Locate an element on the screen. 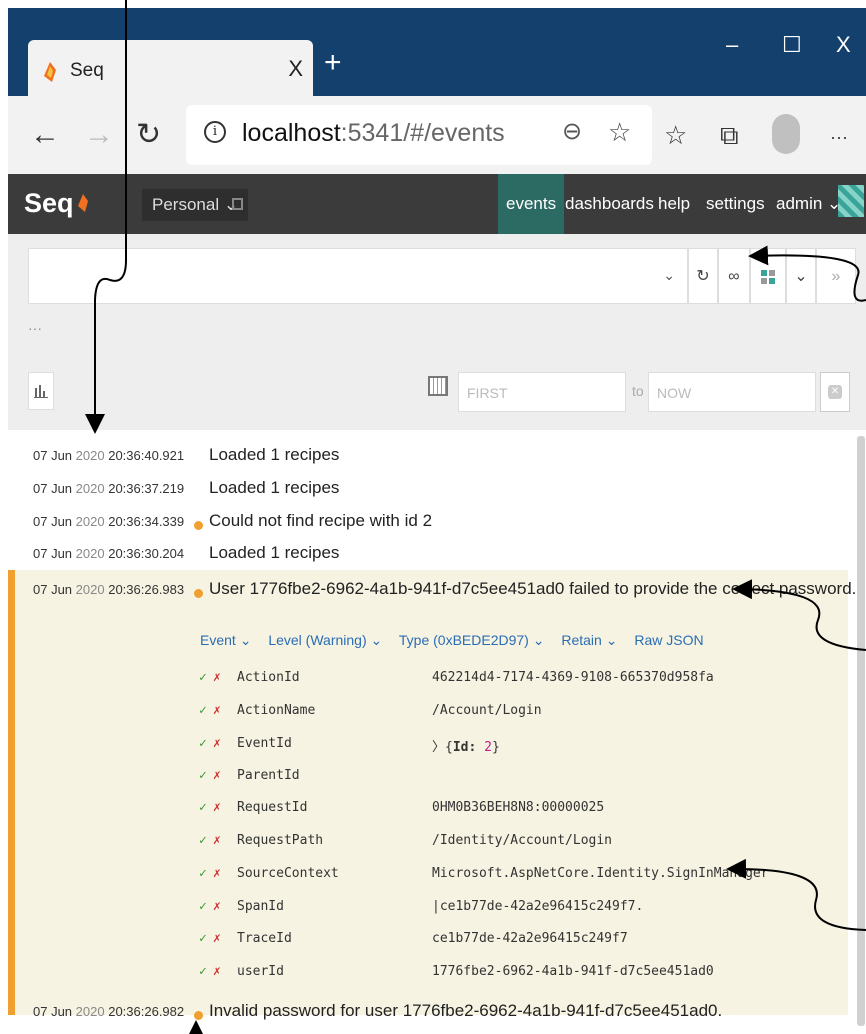 The height and width of the screenshot is (1034, 866). close-window-button: X is located at coordinates (843, 45).